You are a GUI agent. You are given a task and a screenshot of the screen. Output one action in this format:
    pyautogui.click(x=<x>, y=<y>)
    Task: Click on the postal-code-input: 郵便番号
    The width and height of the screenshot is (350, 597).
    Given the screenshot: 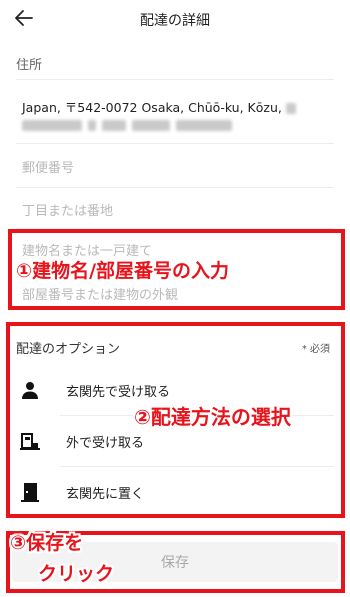 What is the action you would take?
    pyautogui.click(x=48, y=166)
    